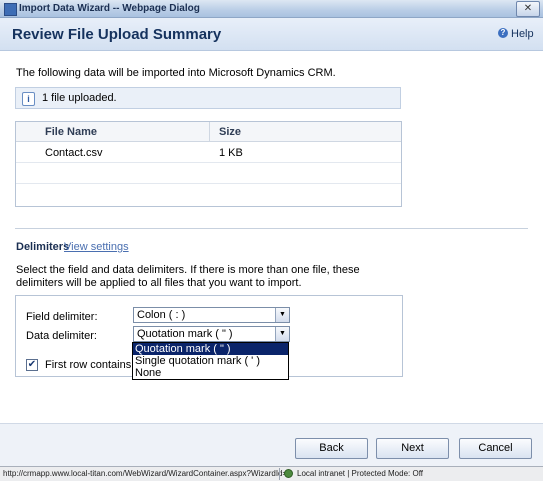 This screenshot has height=481, width=543. What do you see at coordinates (503, 33) in the screenshot?
I see `help-icon: ?` at bounding box center [503, 33].